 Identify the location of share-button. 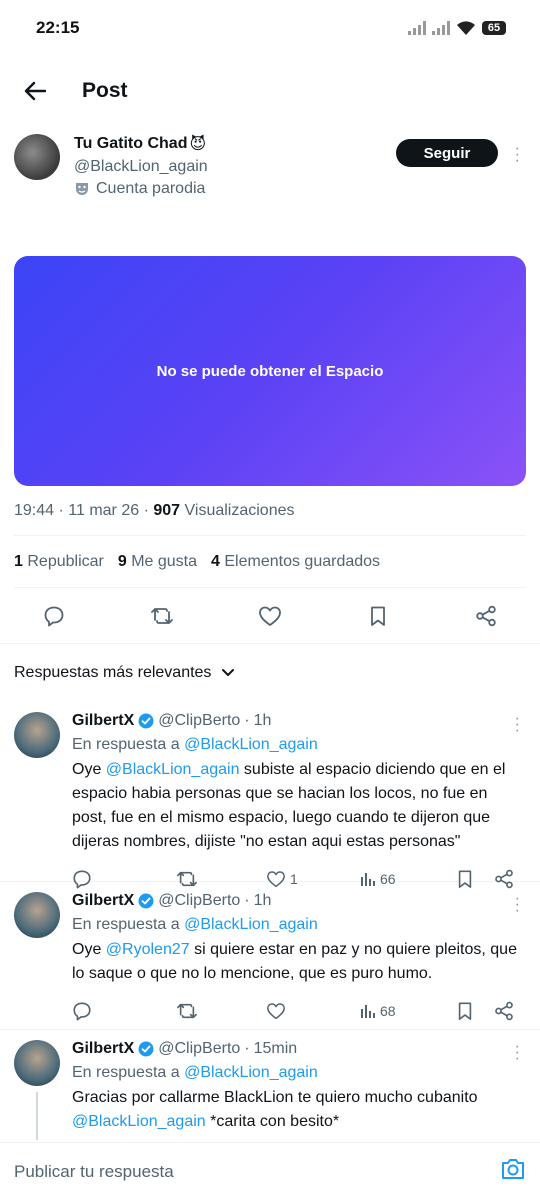
(486, 616).